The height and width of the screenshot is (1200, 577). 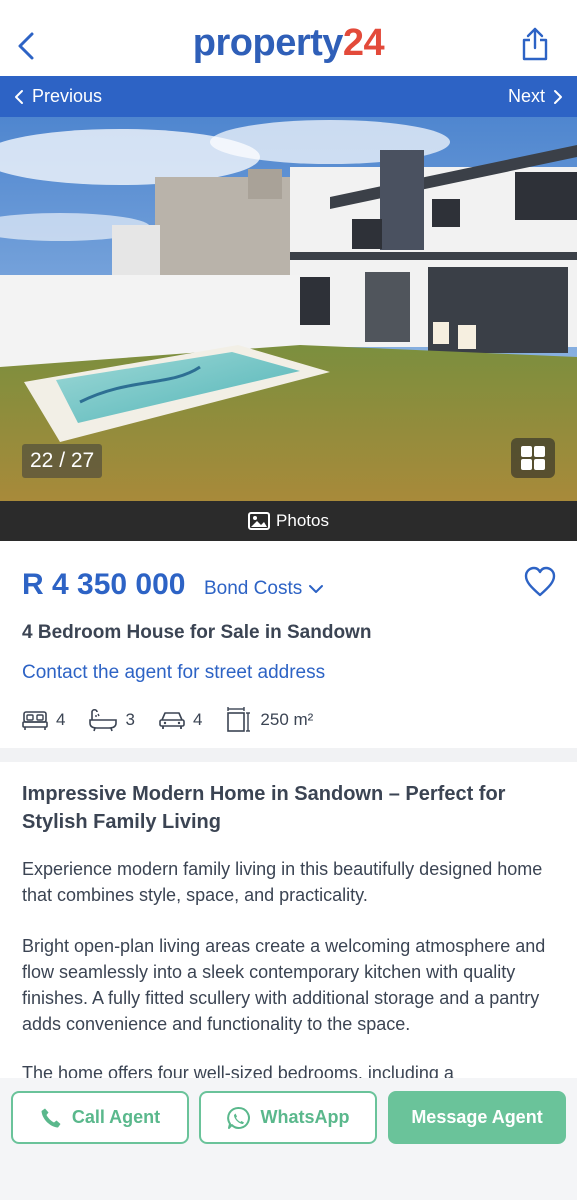 I want to click on bathrooms-count: 3, so click(x=130, y=719).